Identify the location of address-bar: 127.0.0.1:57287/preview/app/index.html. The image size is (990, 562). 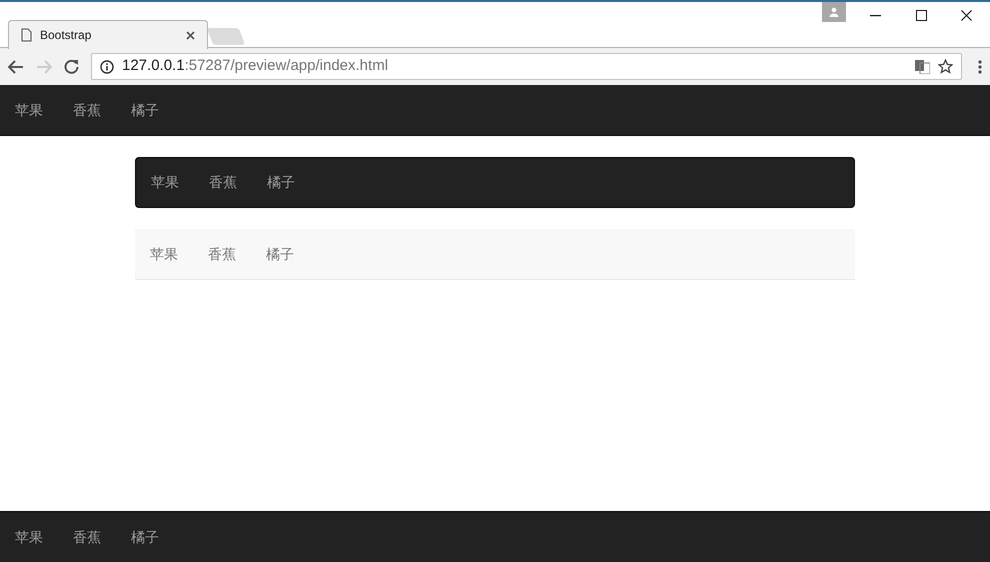
(526, 66).